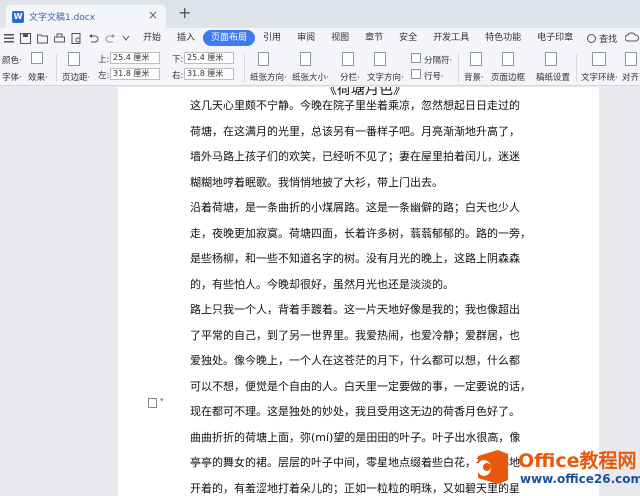 The height and width of the screenshot is (496, 640). I want to click on text-line: 可以不想，便觉是个自由的人。白天里一定要做的事，一定要说的话，, so click(360, 386).